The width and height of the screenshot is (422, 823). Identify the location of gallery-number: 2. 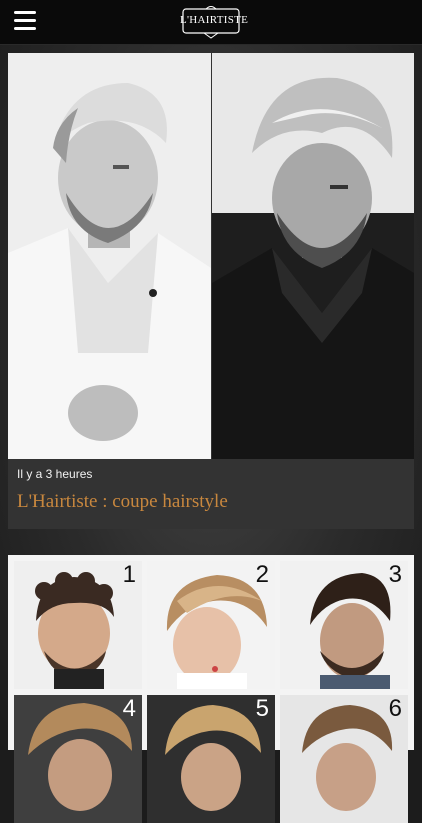
(262, 574).